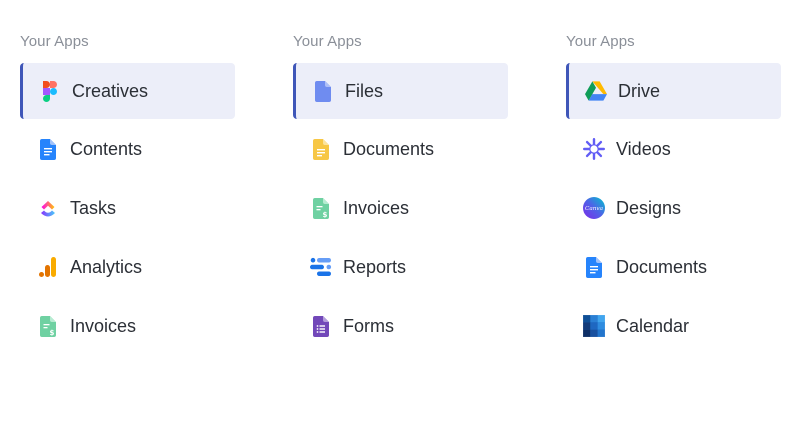 The image size is (800, 435). What do you see at coordinates (653, 325) in the screenshot?
I see `app-label: Calendar` at bounding box center [653, 325].